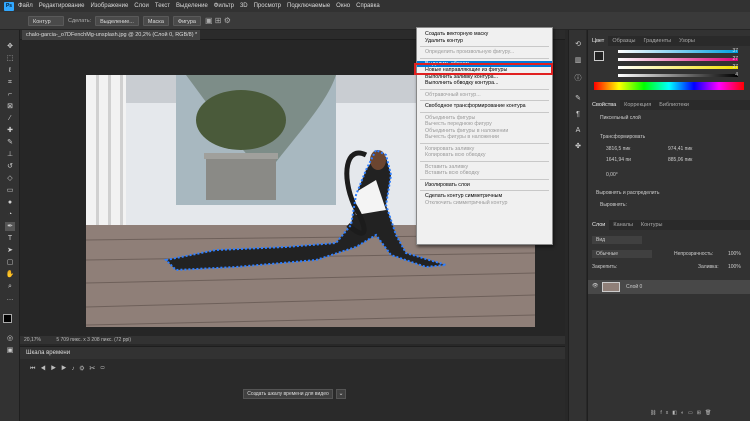 The width and height of the screenshot is (750, 421). What do you see at coordinates (578, 147) in the screenshot?
I see `glyph-icon: ✤` at bounding box center [578, 147].